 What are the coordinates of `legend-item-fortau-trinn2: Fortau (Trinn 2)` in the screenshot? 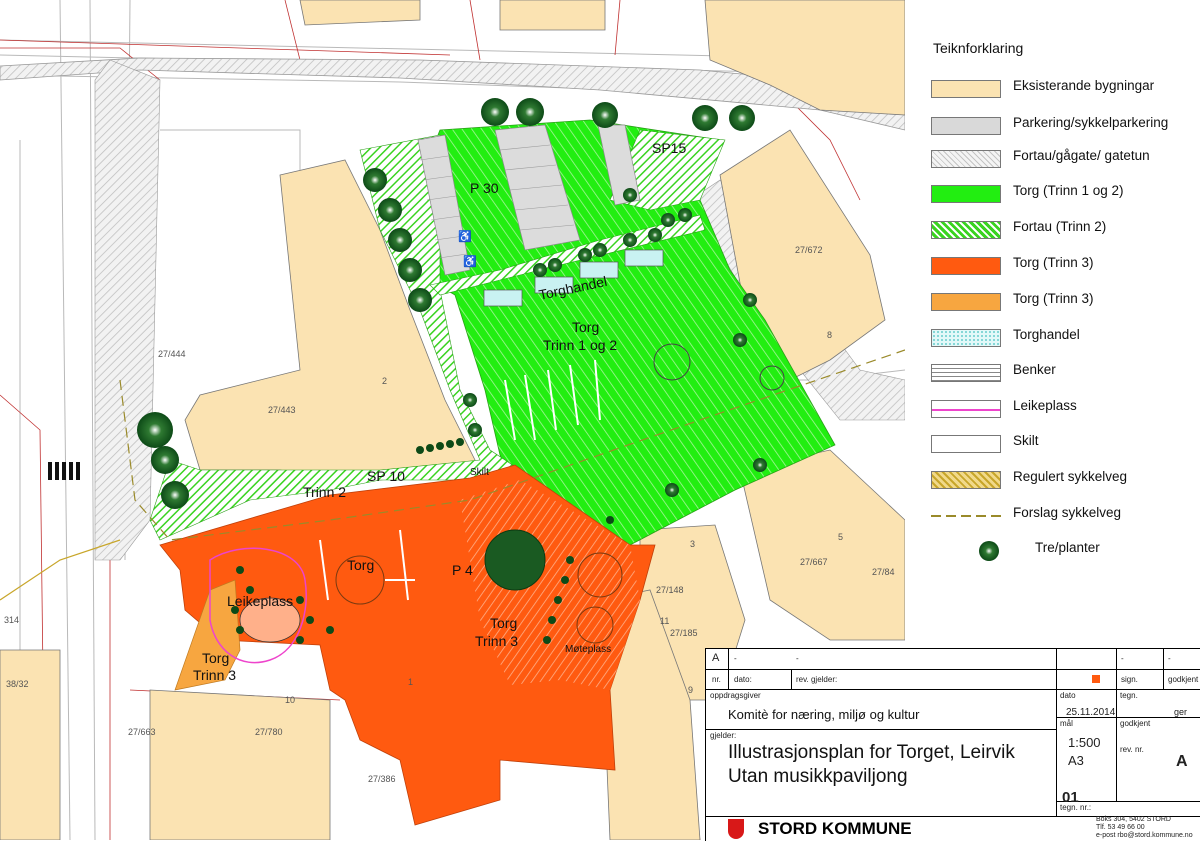 It's located at (1061, 232).